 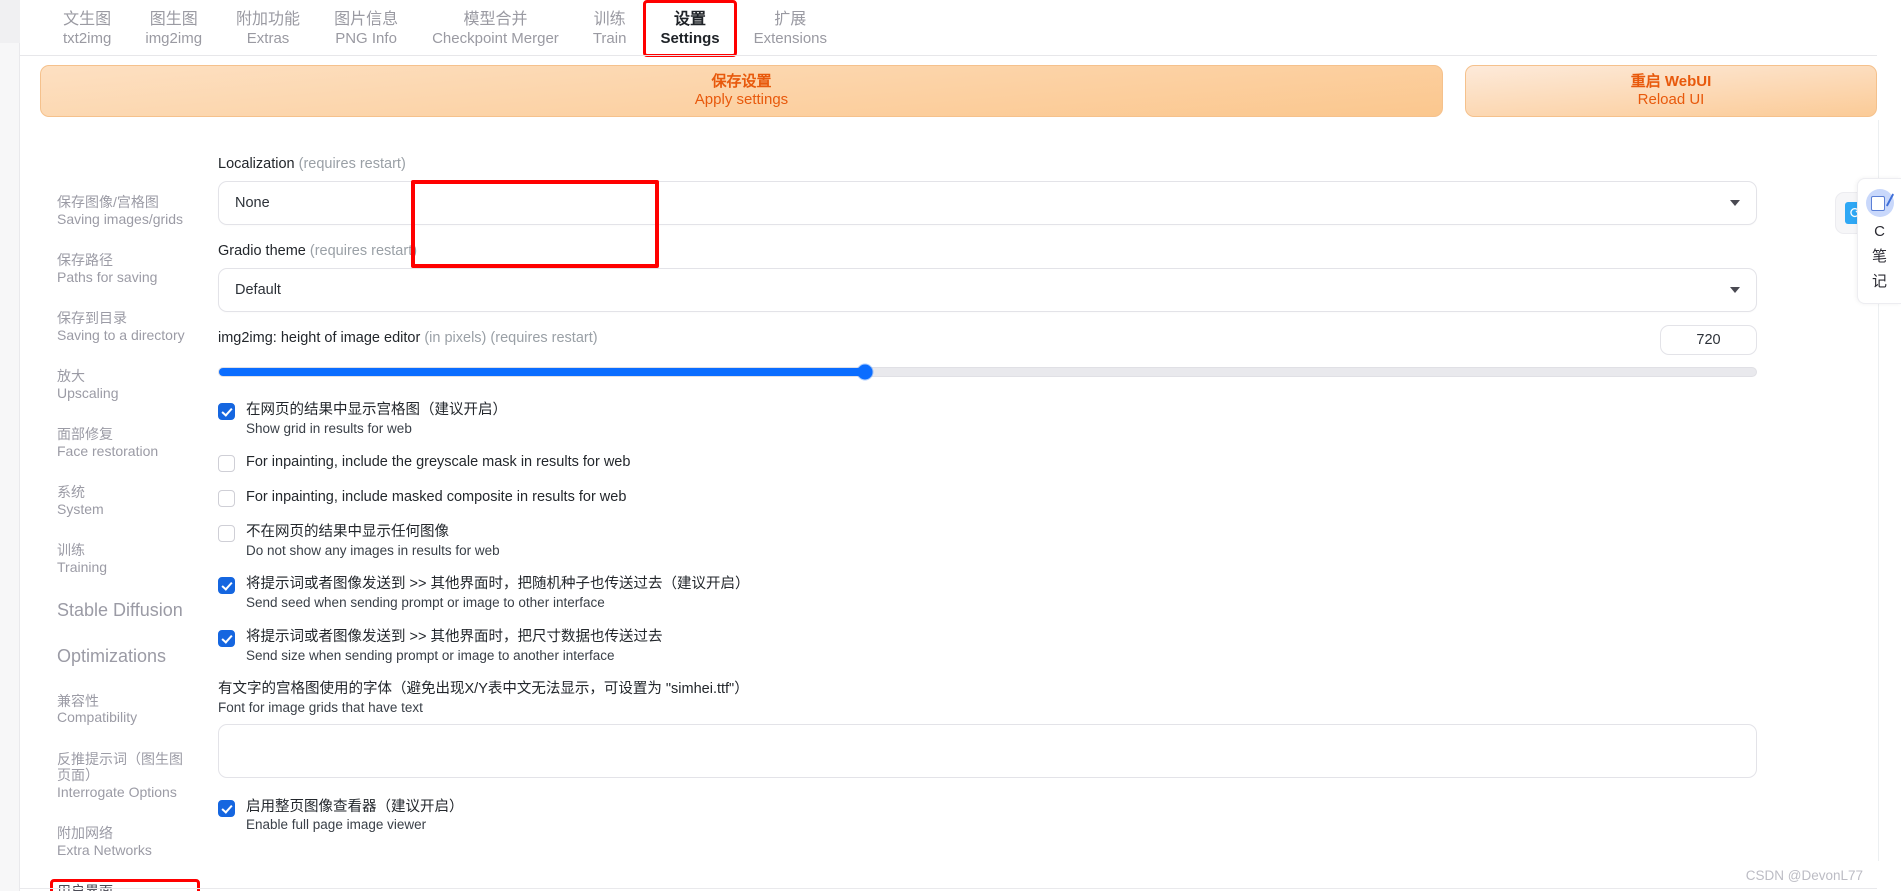 I want to click on tab-img2img: 图生图 img2img, so click(x=173, y=28).